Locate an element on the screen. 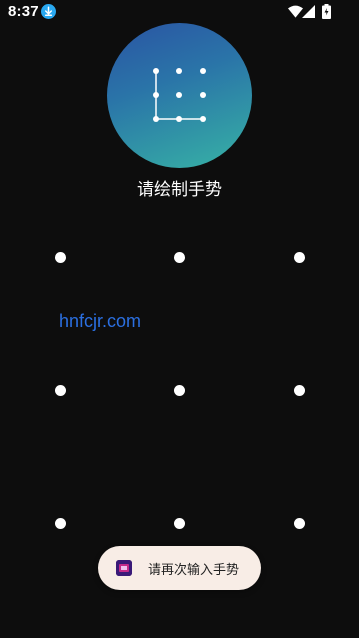 Image resolution: width=359 pixels, height=638 pixels. app-icon is located at coordinates (124, 568).